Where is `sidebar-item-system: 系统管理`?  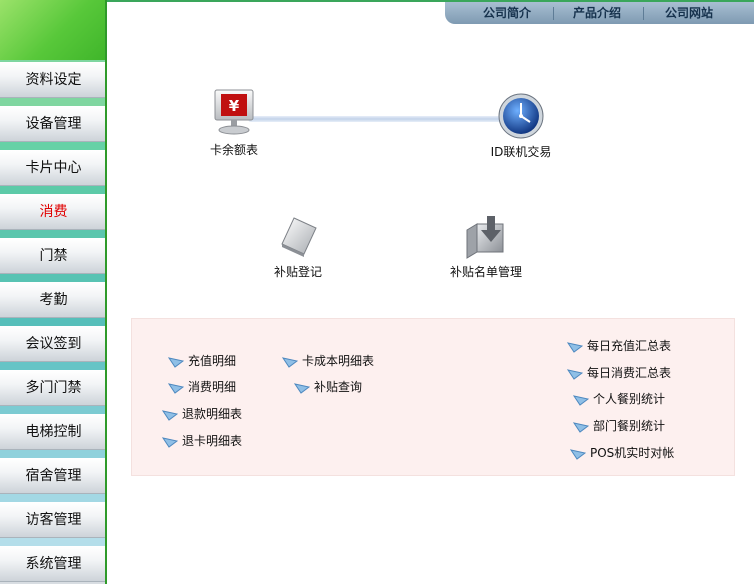 sidebar-item-system: 系统管理 is located at coordinates (53, 564).